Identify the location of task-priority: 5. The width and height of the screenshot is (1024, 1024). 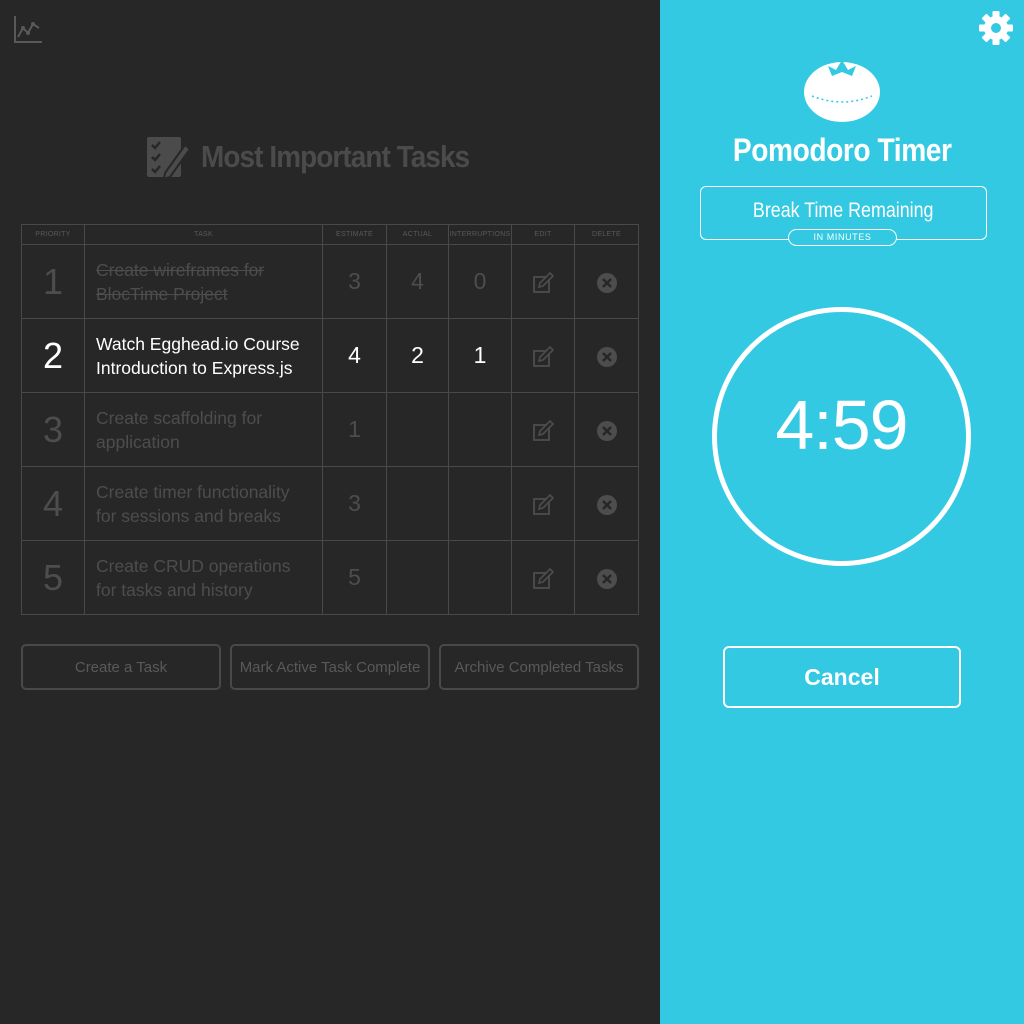
(53, 577).